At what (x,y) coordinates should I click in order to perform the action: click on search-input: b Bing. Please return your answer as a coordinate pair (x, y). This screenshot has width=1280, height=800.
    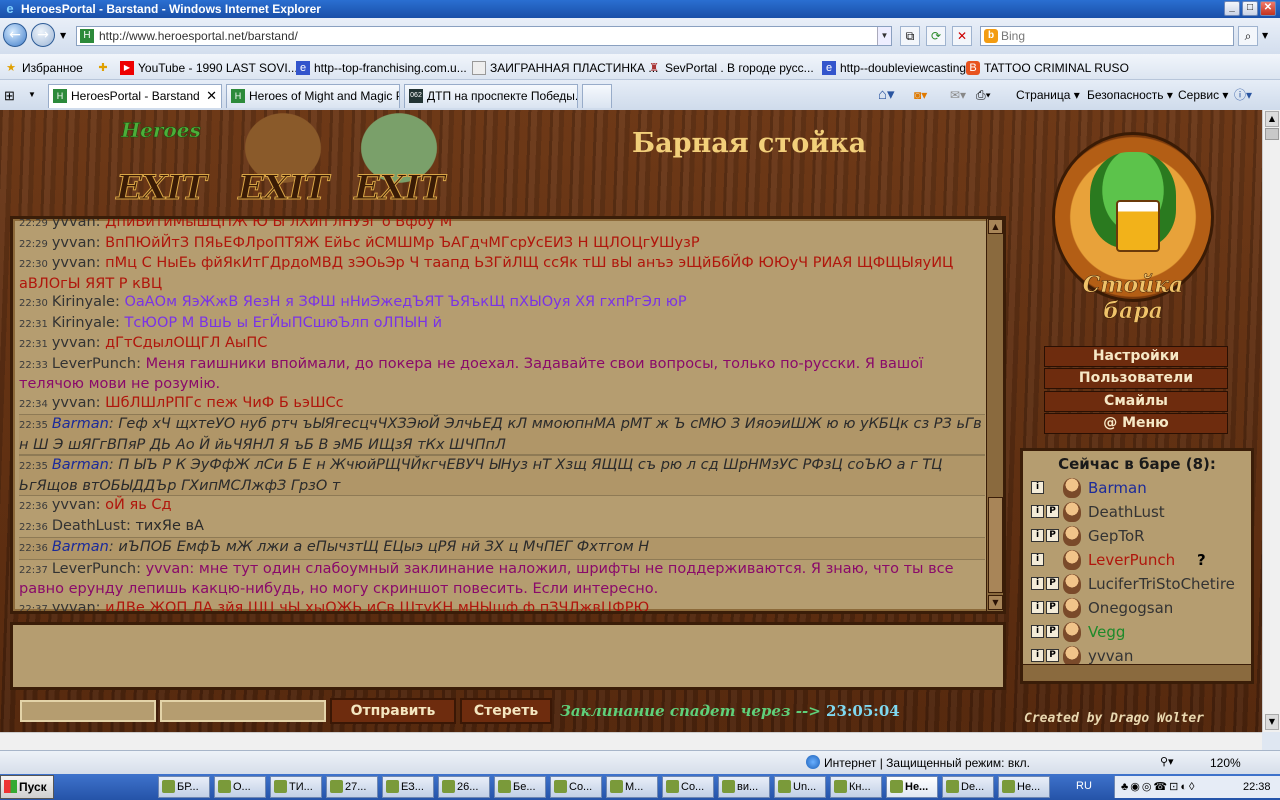
    Looking at the image, I should click on (1107, 36).